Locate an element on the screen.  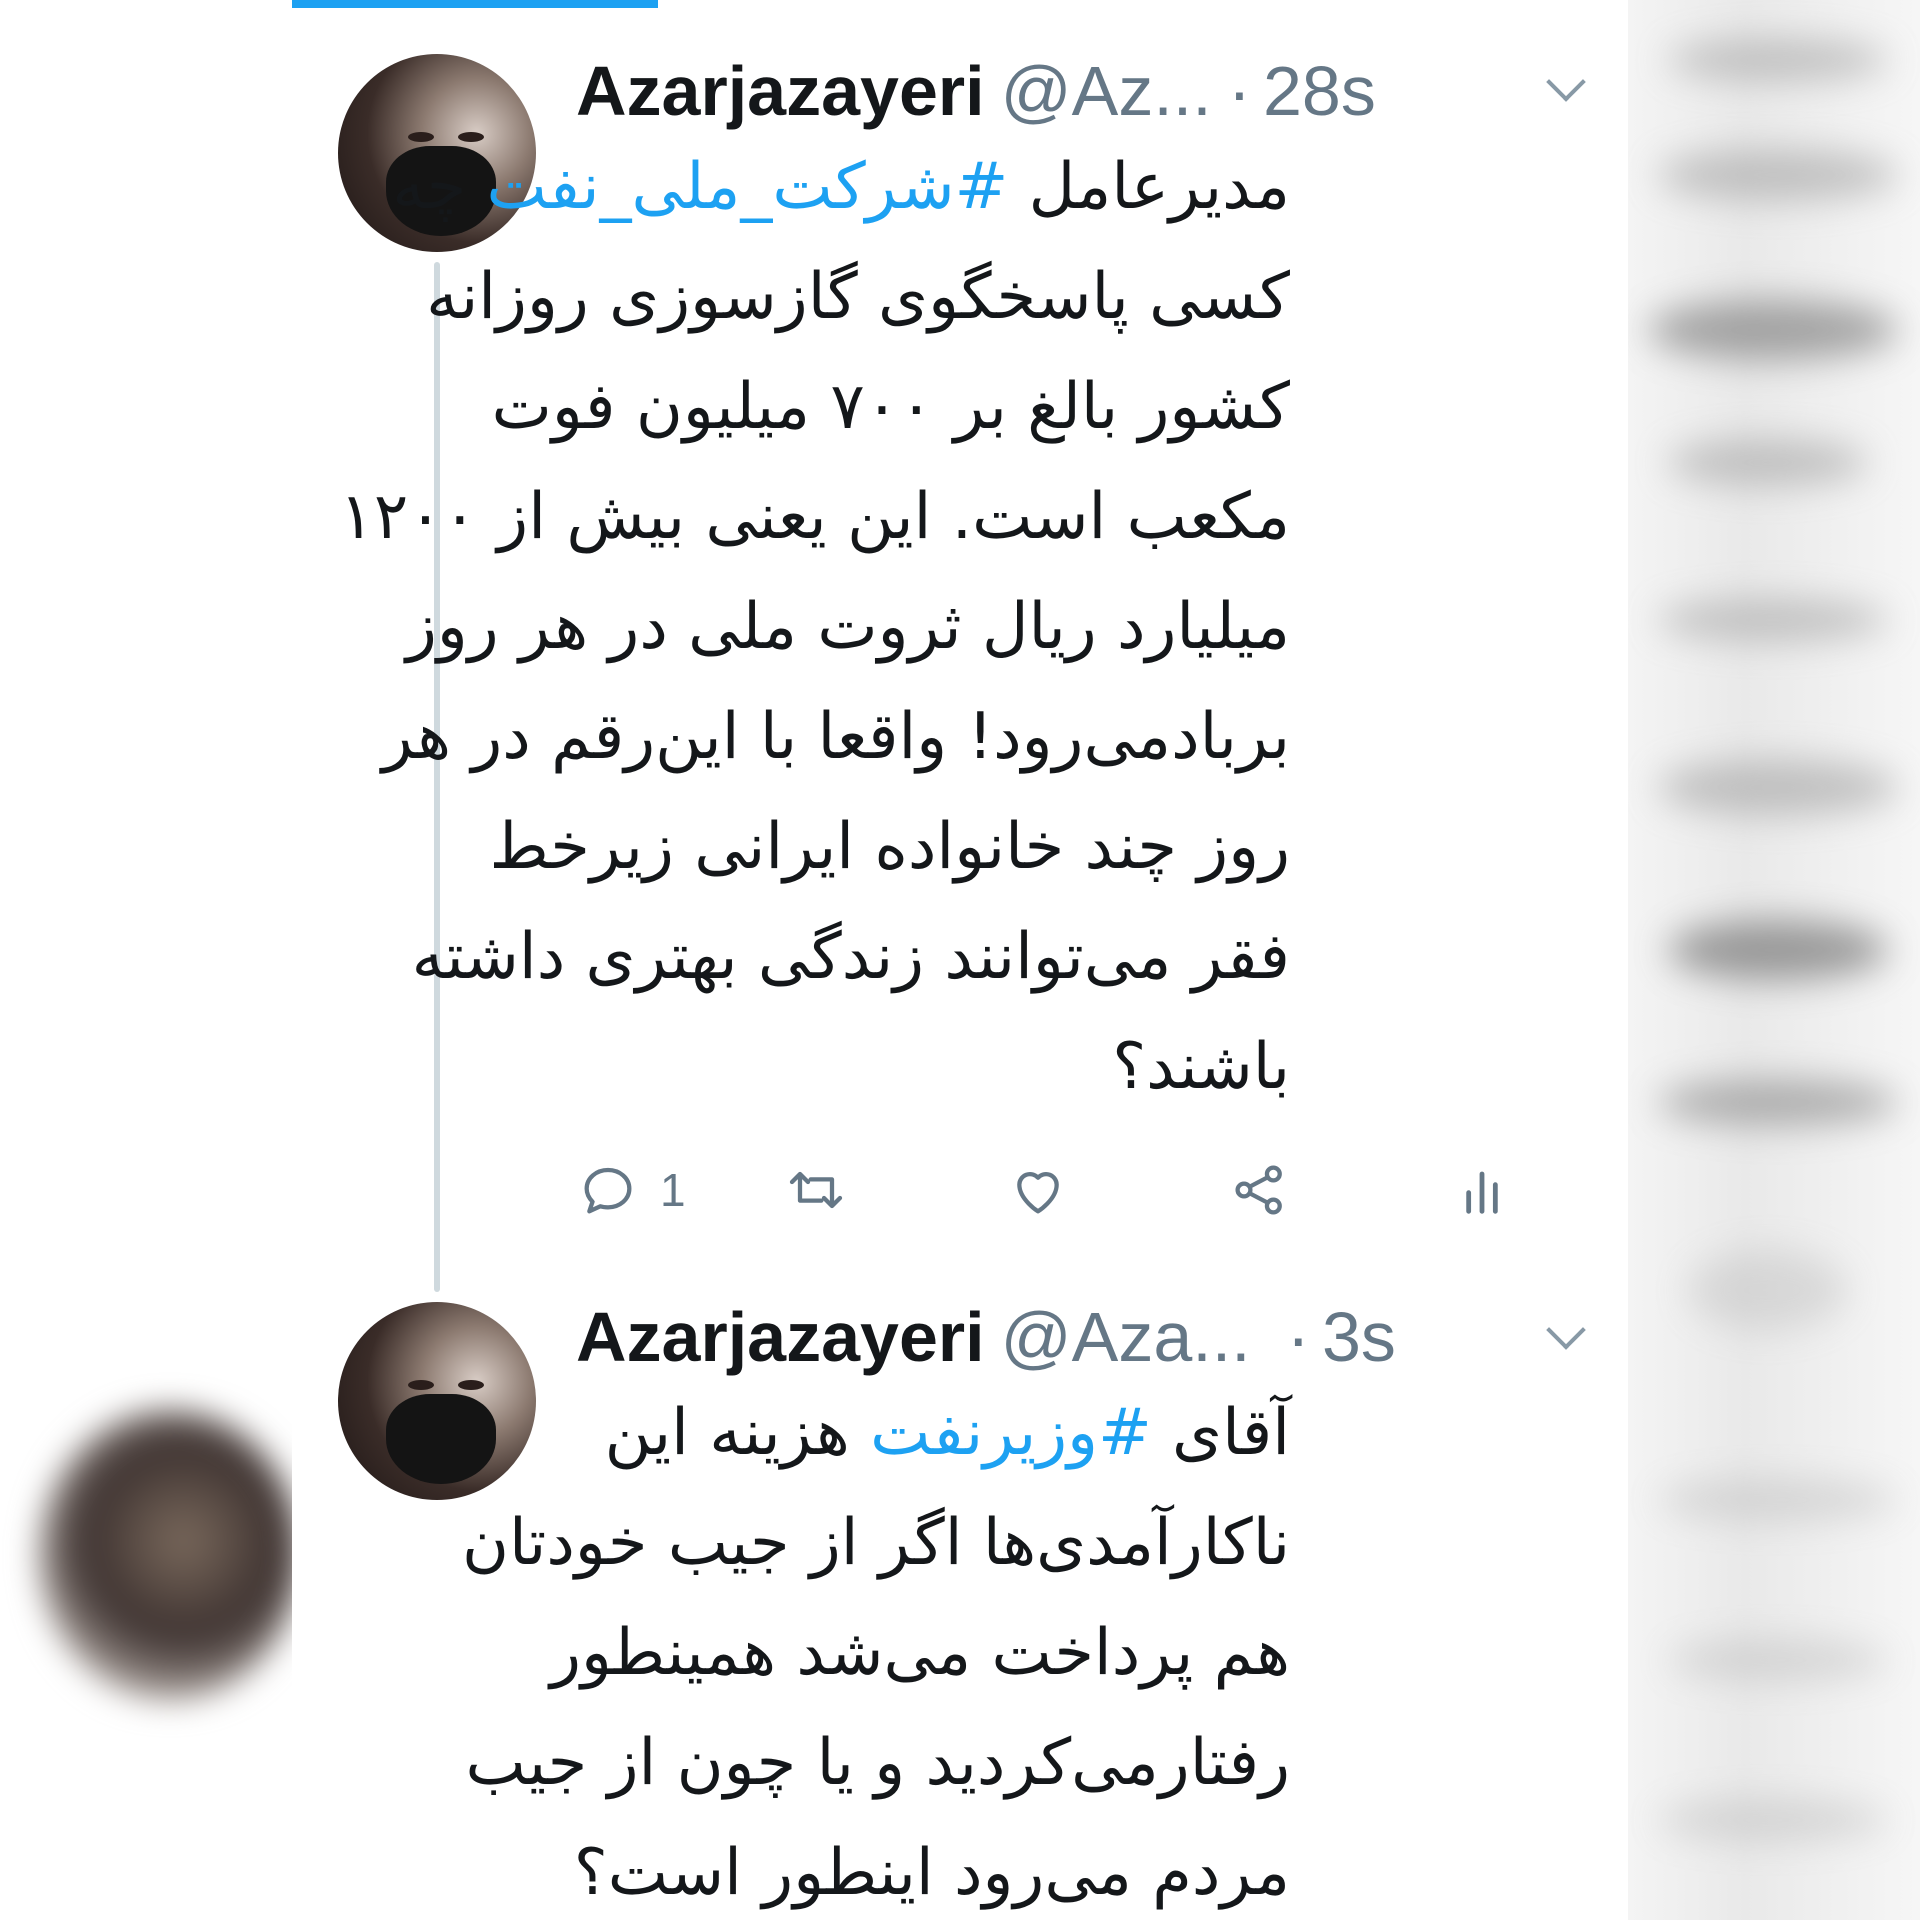
tweet-text-line: مدیرعامل #شرکت_ملی_نفت چه is located at coordinates (841, 187).